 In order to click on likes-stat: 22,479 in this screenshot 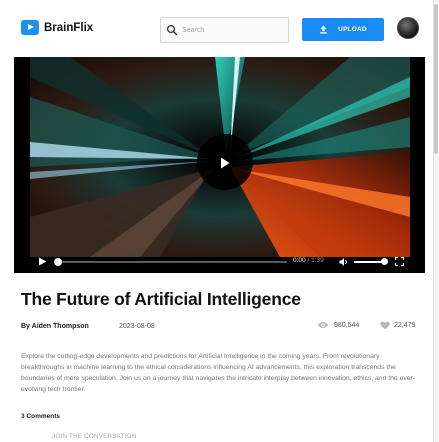, I will do `click(397, 325)`.